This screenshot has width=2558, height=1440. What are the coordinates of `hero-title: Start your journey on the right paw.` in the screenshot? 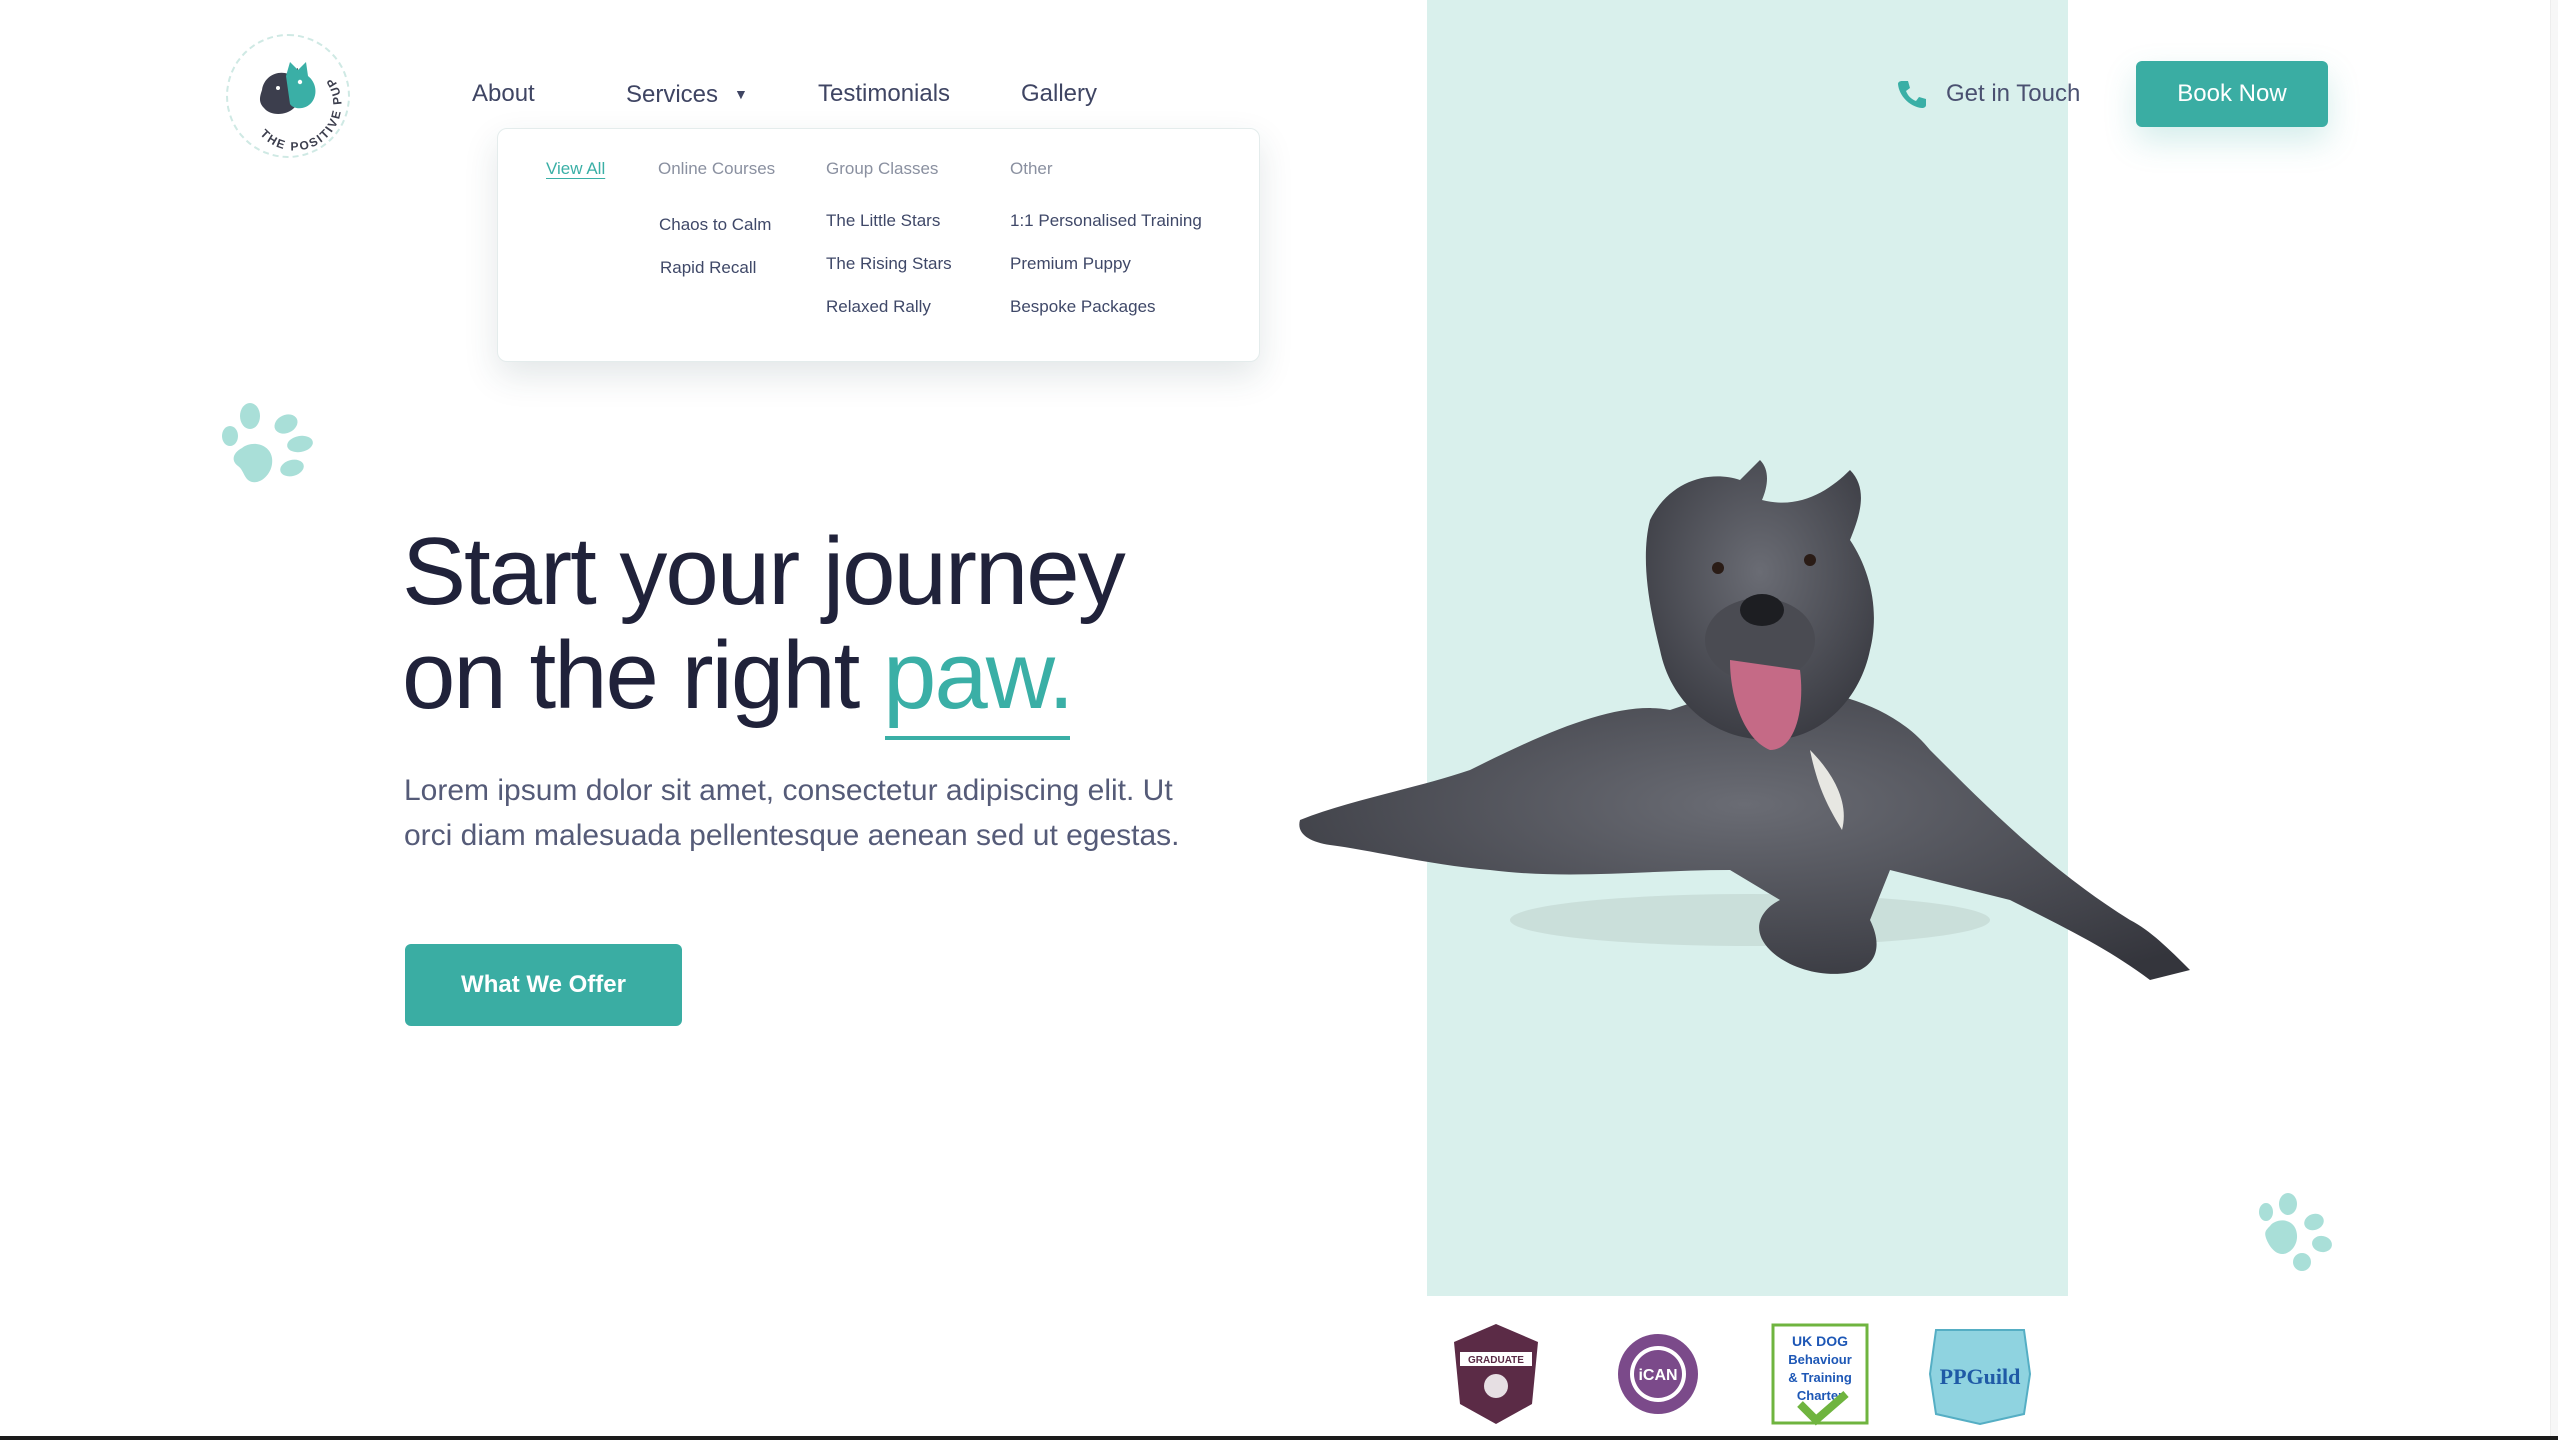 It's located at (852, 629).